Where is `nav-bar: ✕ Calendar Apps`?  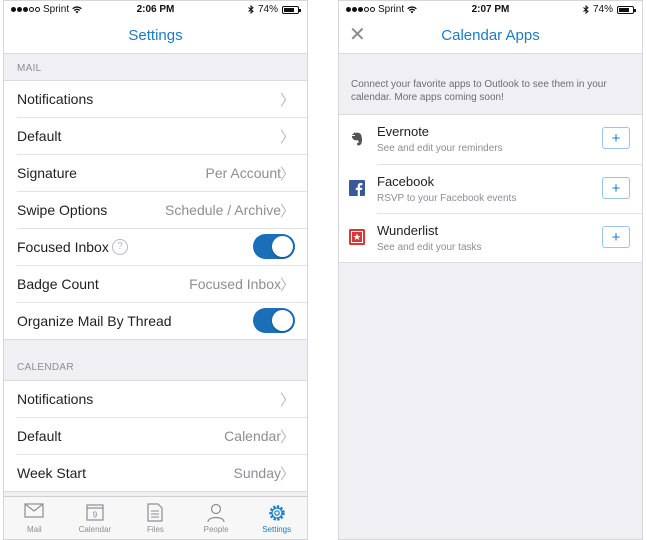
nav-bar: ✕ Calendar Apps is located at coordinates (490, 36).